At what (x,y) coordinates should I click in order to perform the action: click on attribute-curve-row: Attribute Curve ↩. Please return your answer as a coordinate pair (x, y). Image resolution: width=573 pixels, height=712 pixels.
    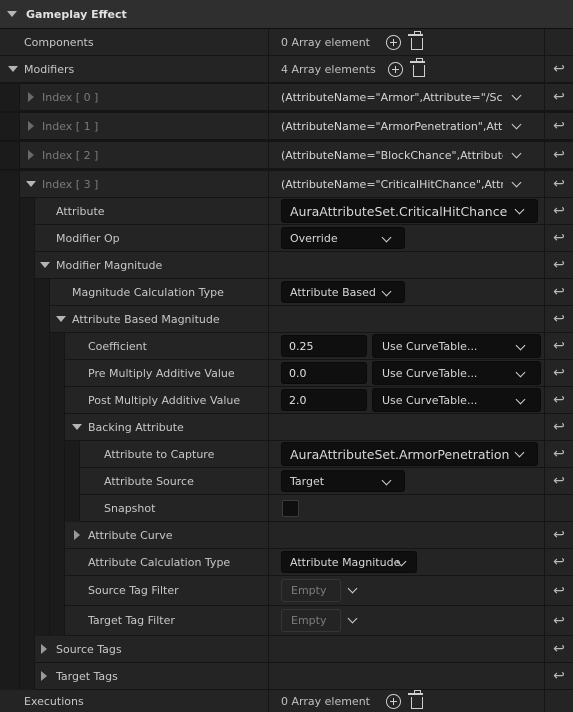
    Looking at the image, I should click on (286, 535).